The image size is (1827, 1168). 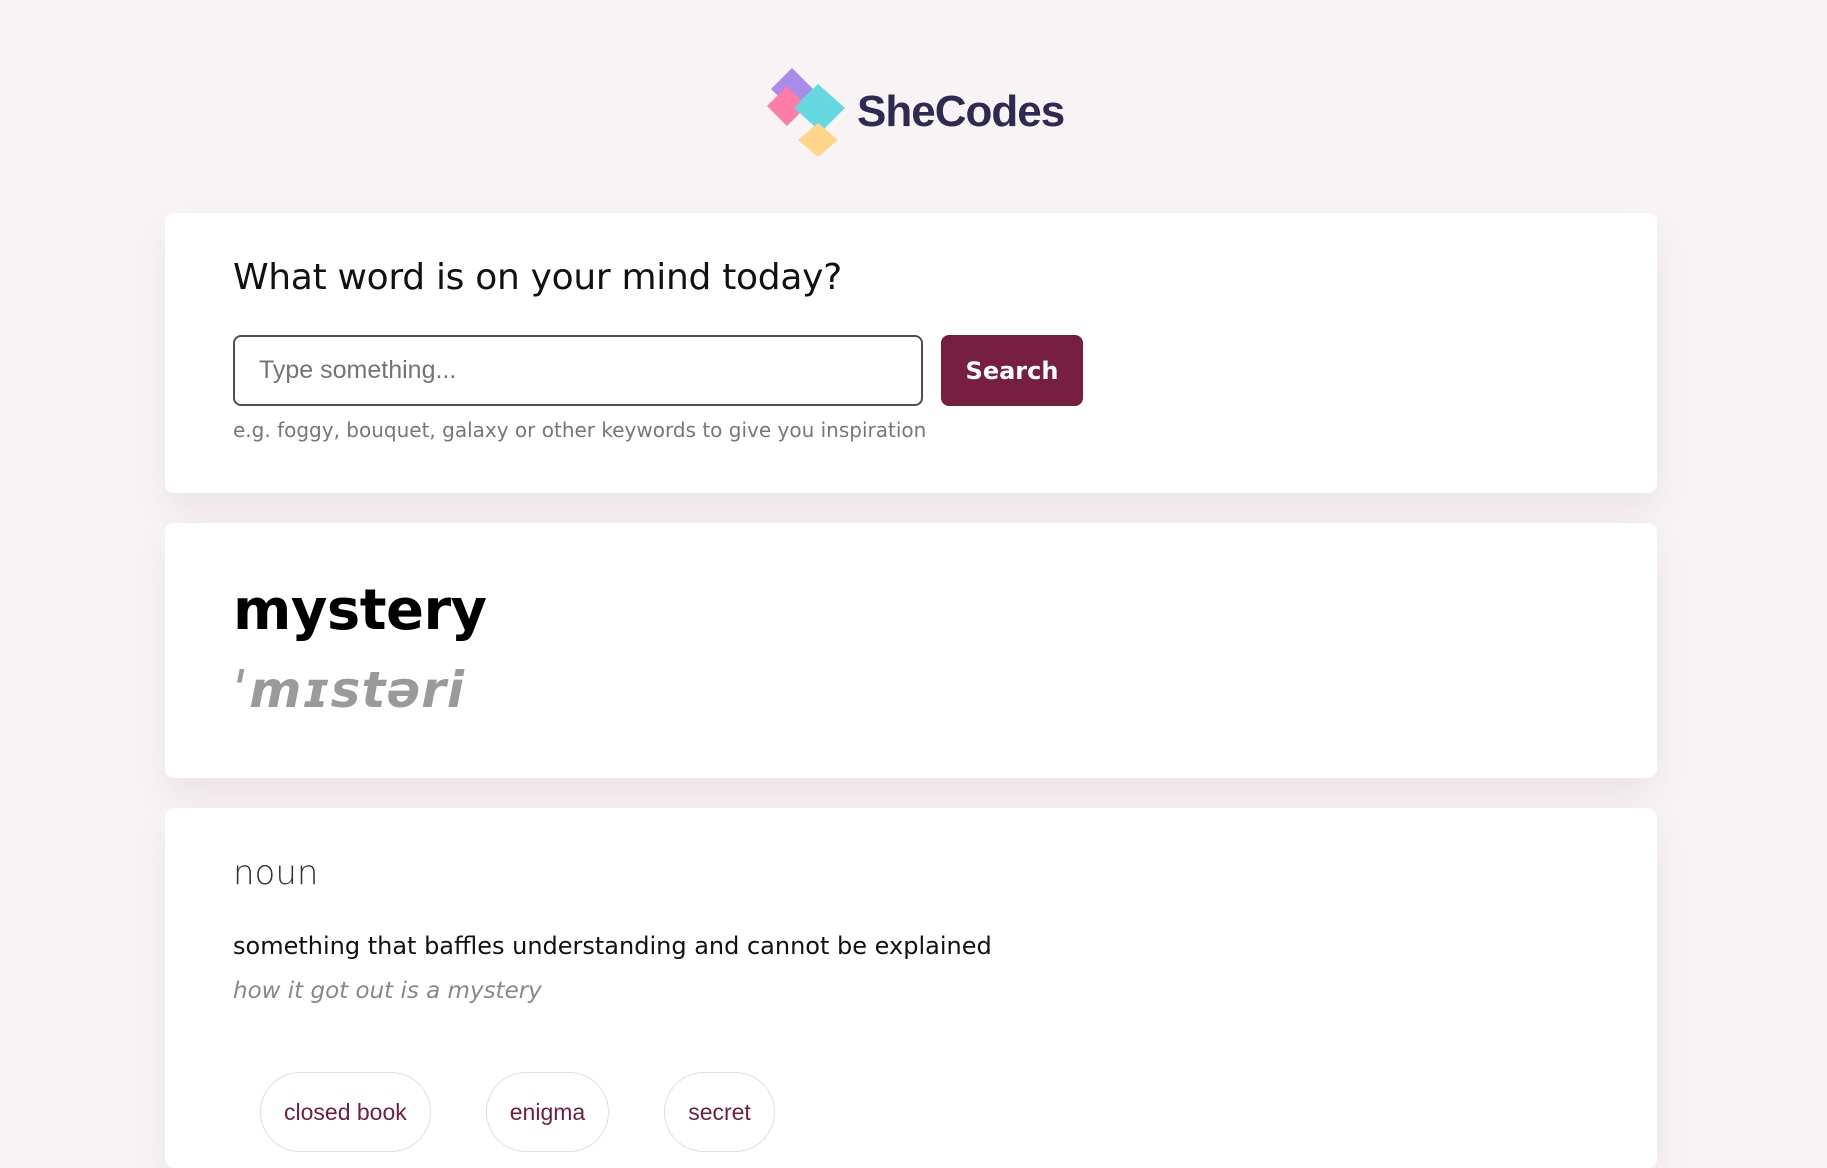 I want to click on logo-yellow-diamond, so click(x=818, y=139).